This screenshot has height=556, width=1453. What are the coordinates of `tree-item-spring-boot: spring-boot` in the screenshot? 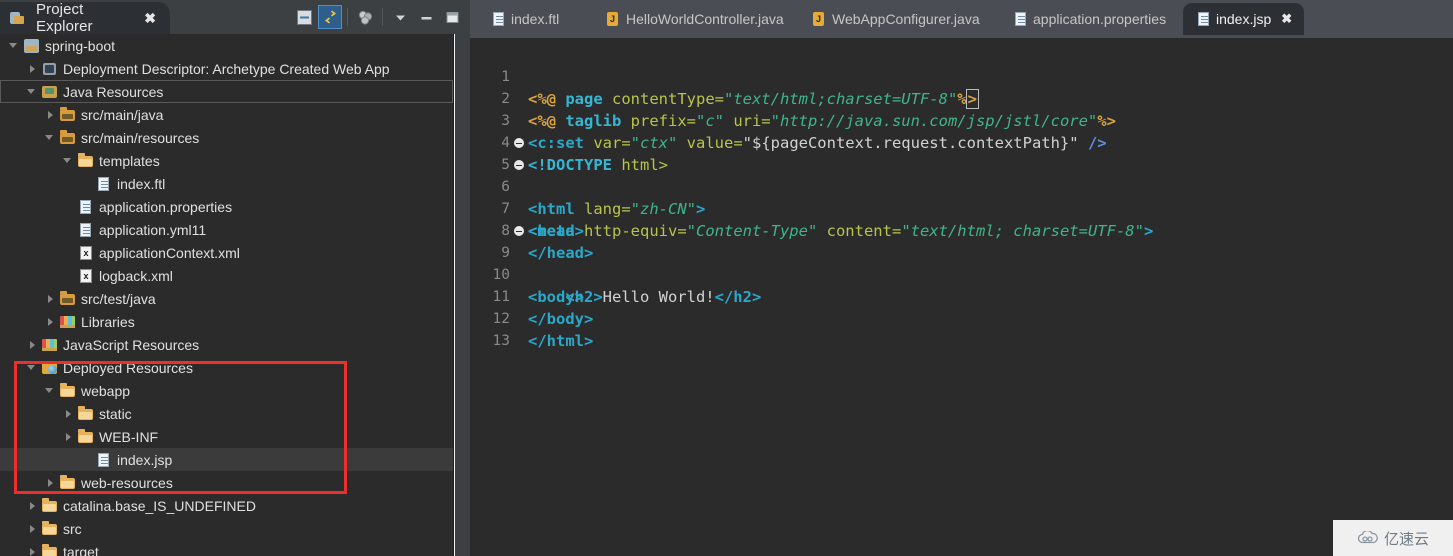 It's located at (226, 45).